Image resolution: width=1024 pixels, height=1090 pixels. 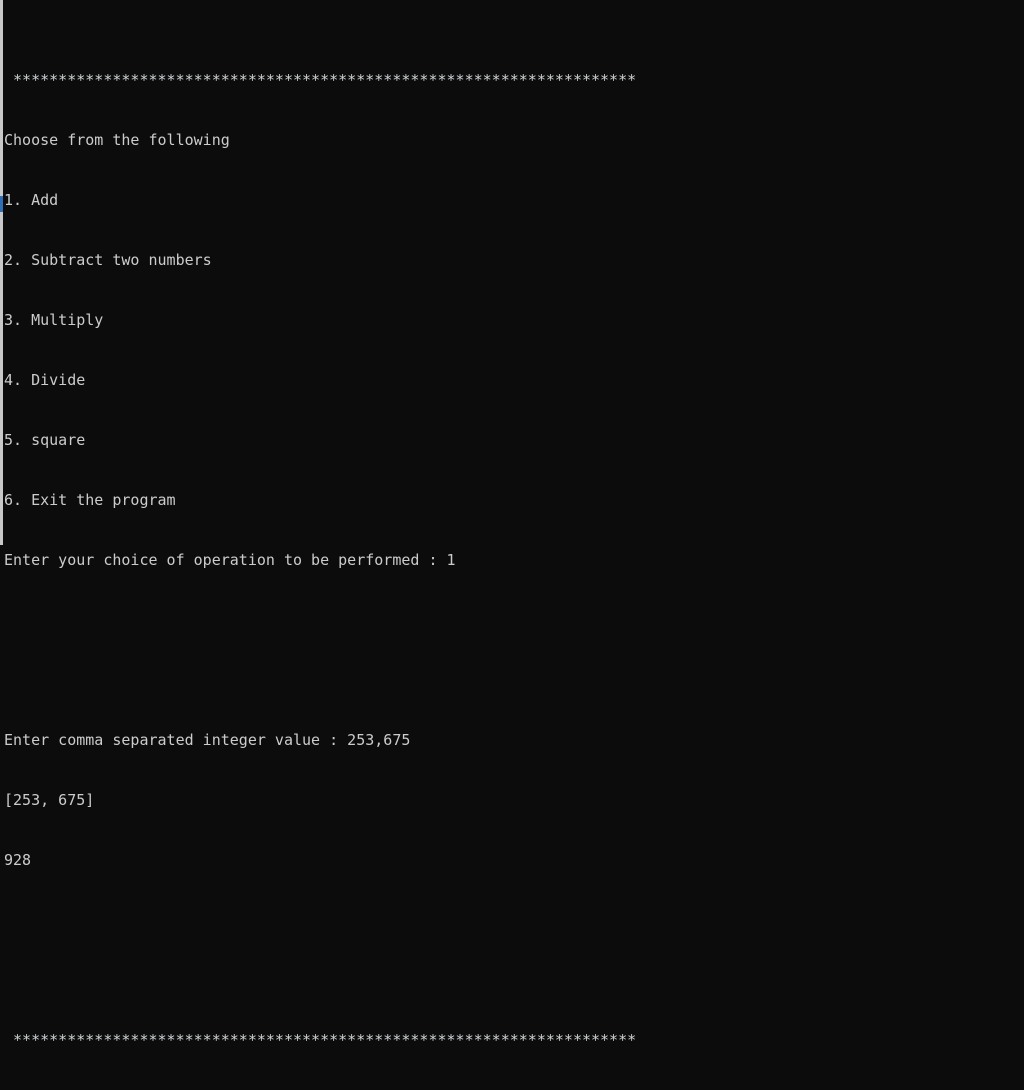 I want to click on menu-option-4-divide: 4. Divide, so click(x=45, y=380).